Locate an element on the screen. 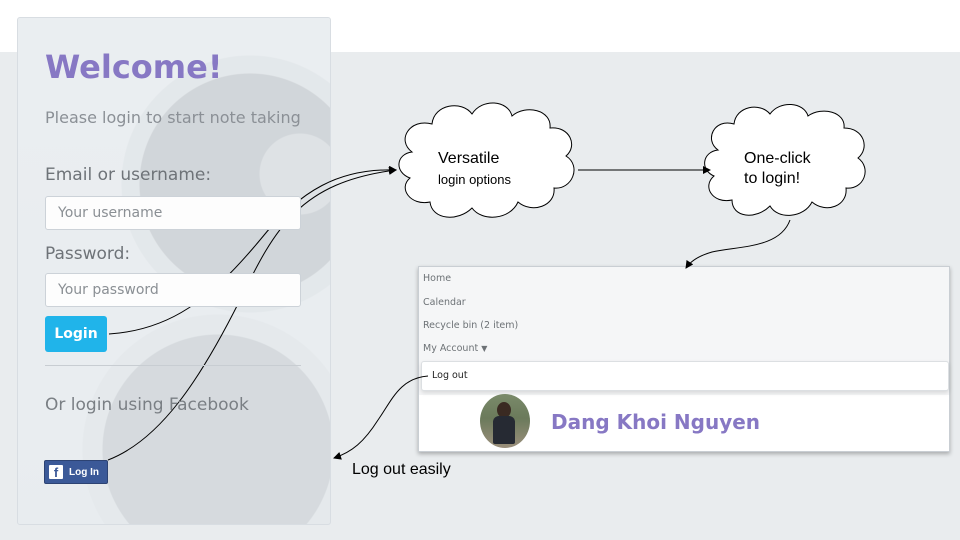  facebook-button-label: Log In is located at coordinates (84, 472).